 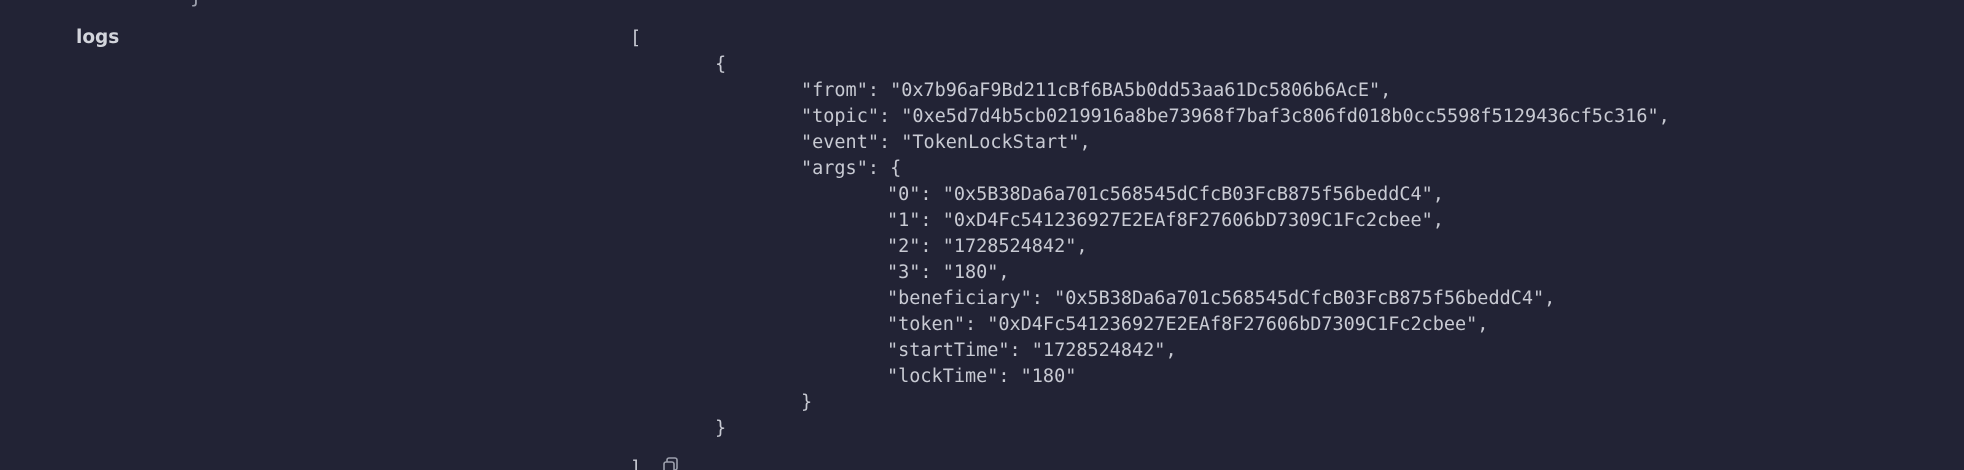 I want to click on json-line: [, so click(x=636, y=38).